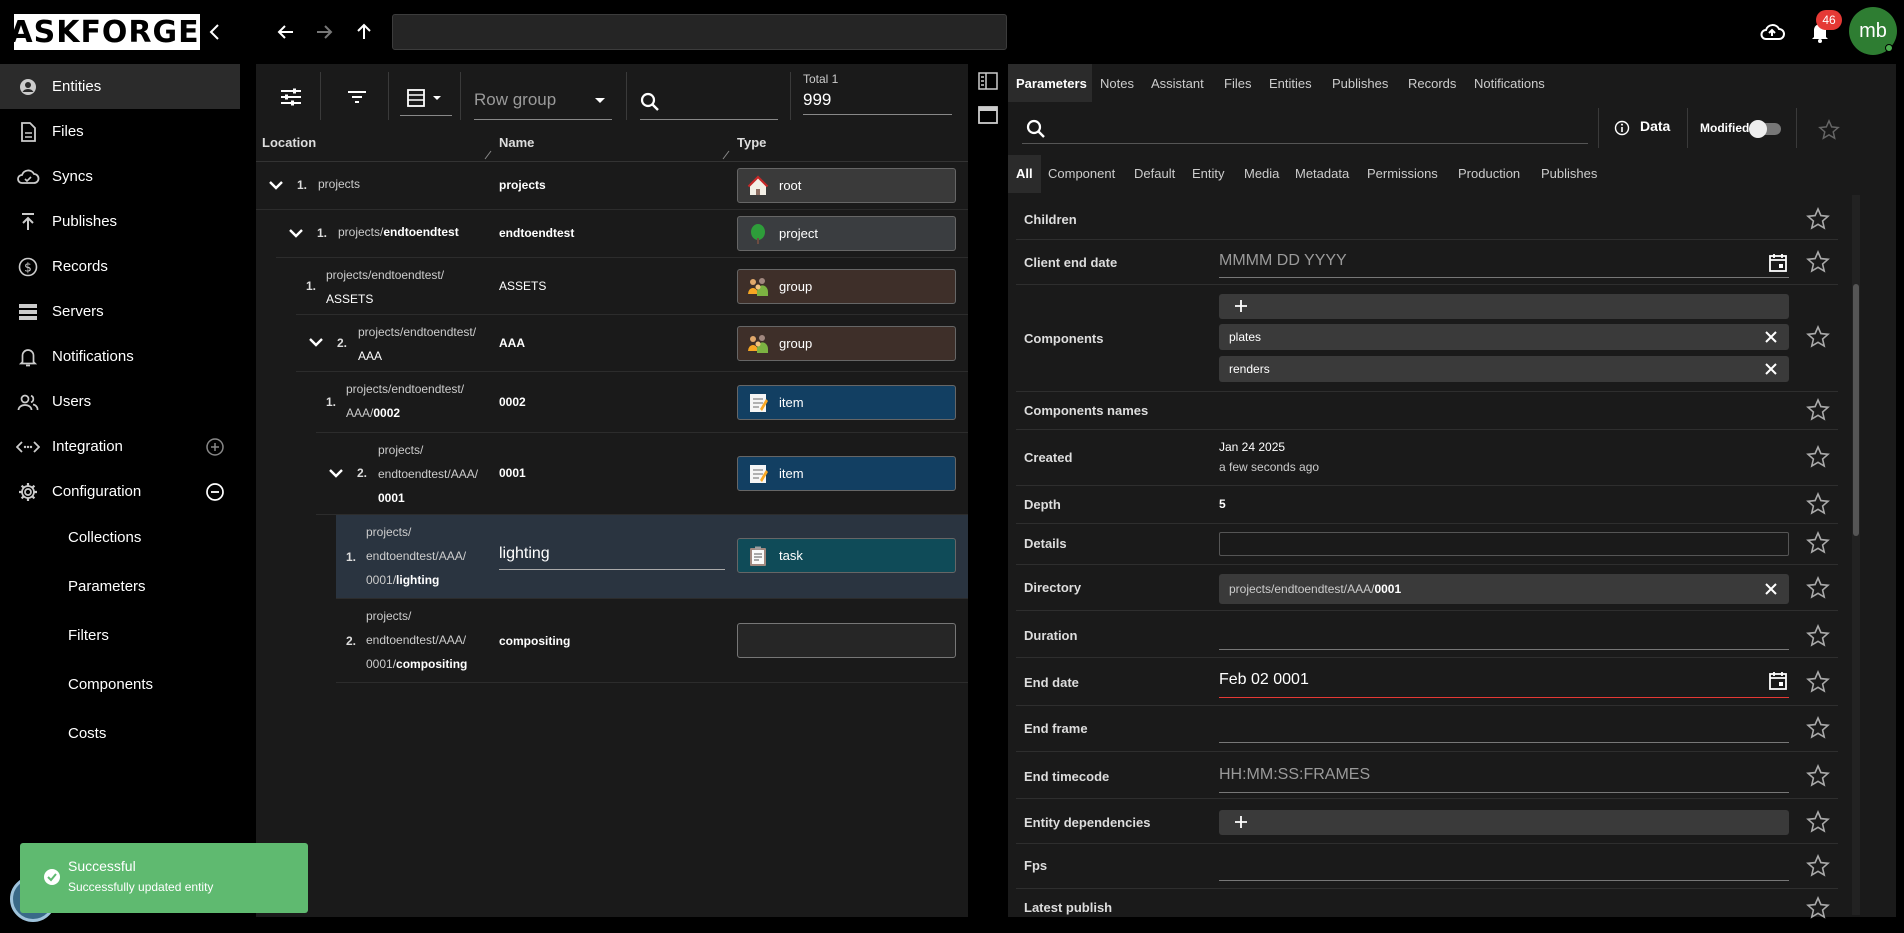 This screenshot has height=933, width=1904. What do you see at coordinates (1261, 173) in the screenshot?
I see `category-media: Media` at bounding box center [1261, 173].